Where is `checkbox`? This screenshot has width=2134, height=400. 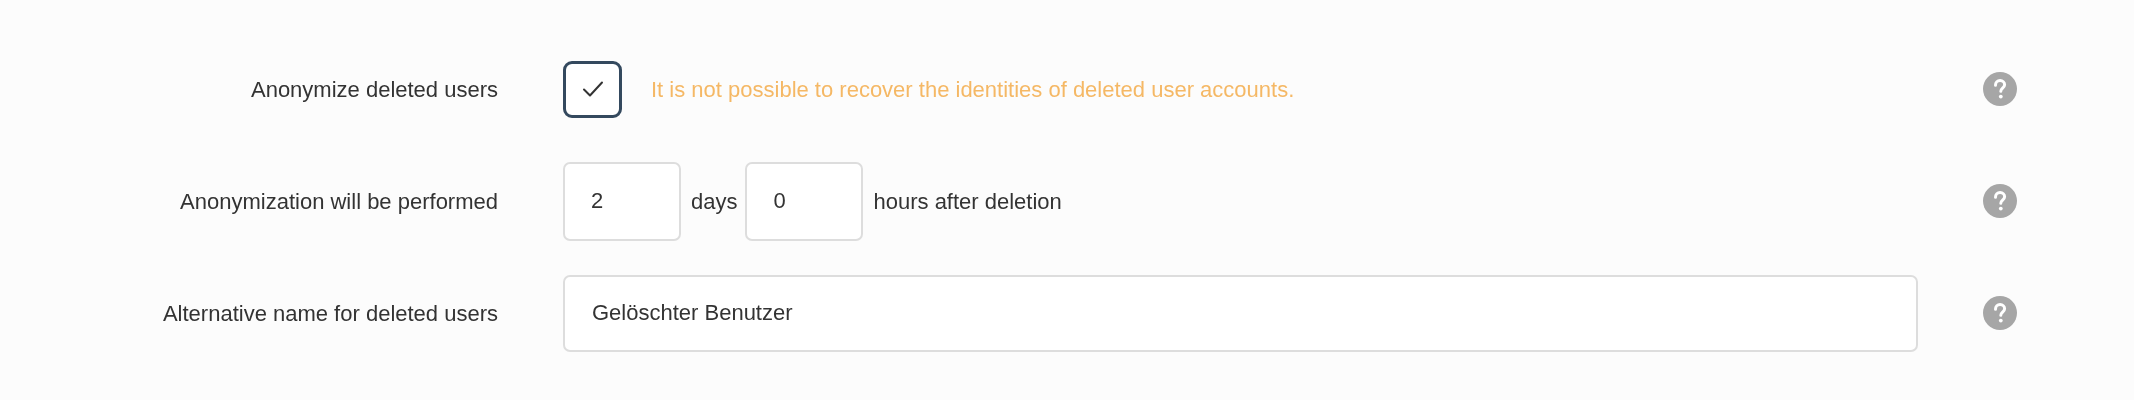
checkbox is located at coordinates (592, 89).